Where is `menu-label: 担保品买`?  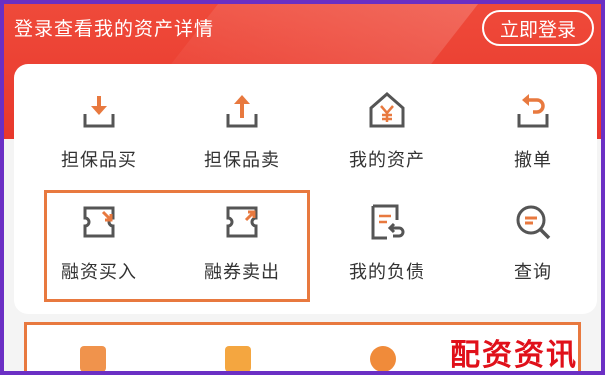 menu-label: 担保品买 is located at coordinates (99, 160).